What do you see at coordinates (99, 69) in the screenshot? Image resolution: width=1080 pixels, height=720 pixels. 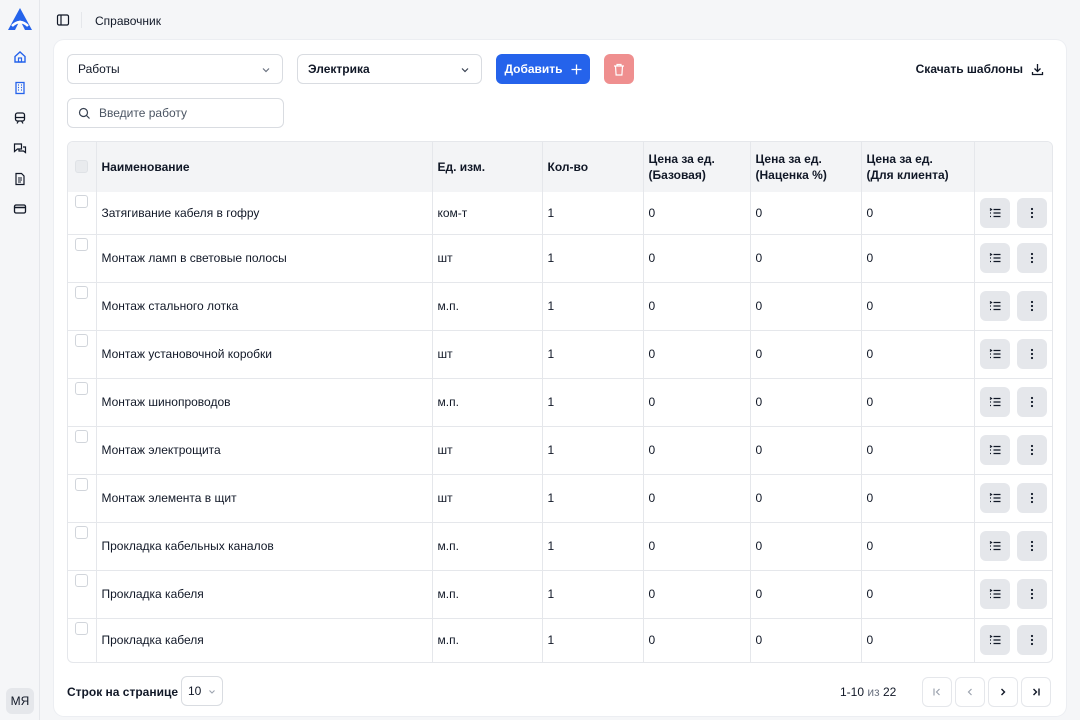 I see `type-select-value: Работы` at bounding box center [99, 69].